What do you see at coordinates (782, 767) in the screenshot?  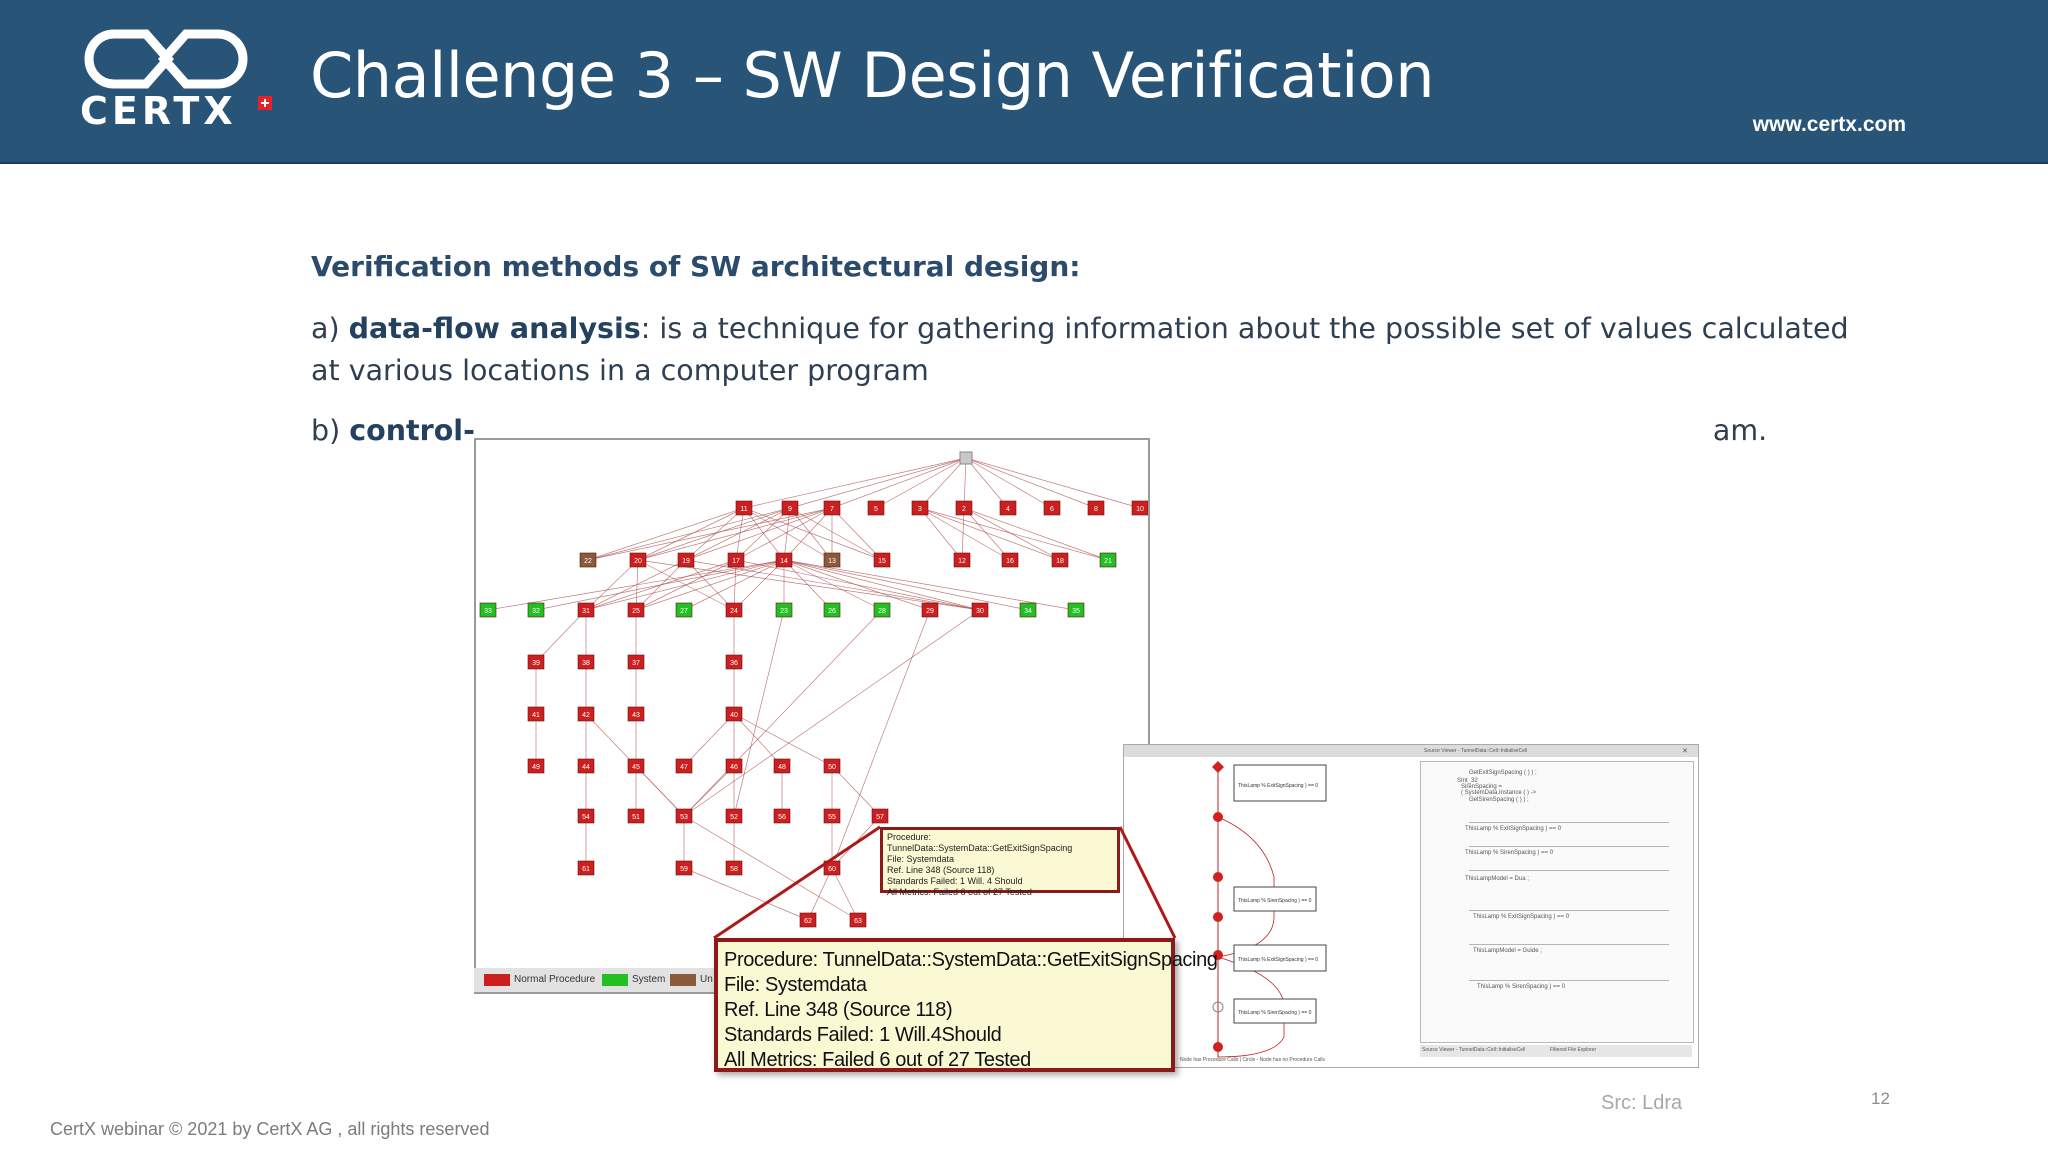 I see `graph-node-label: 48` at bounding box center [782, 767].